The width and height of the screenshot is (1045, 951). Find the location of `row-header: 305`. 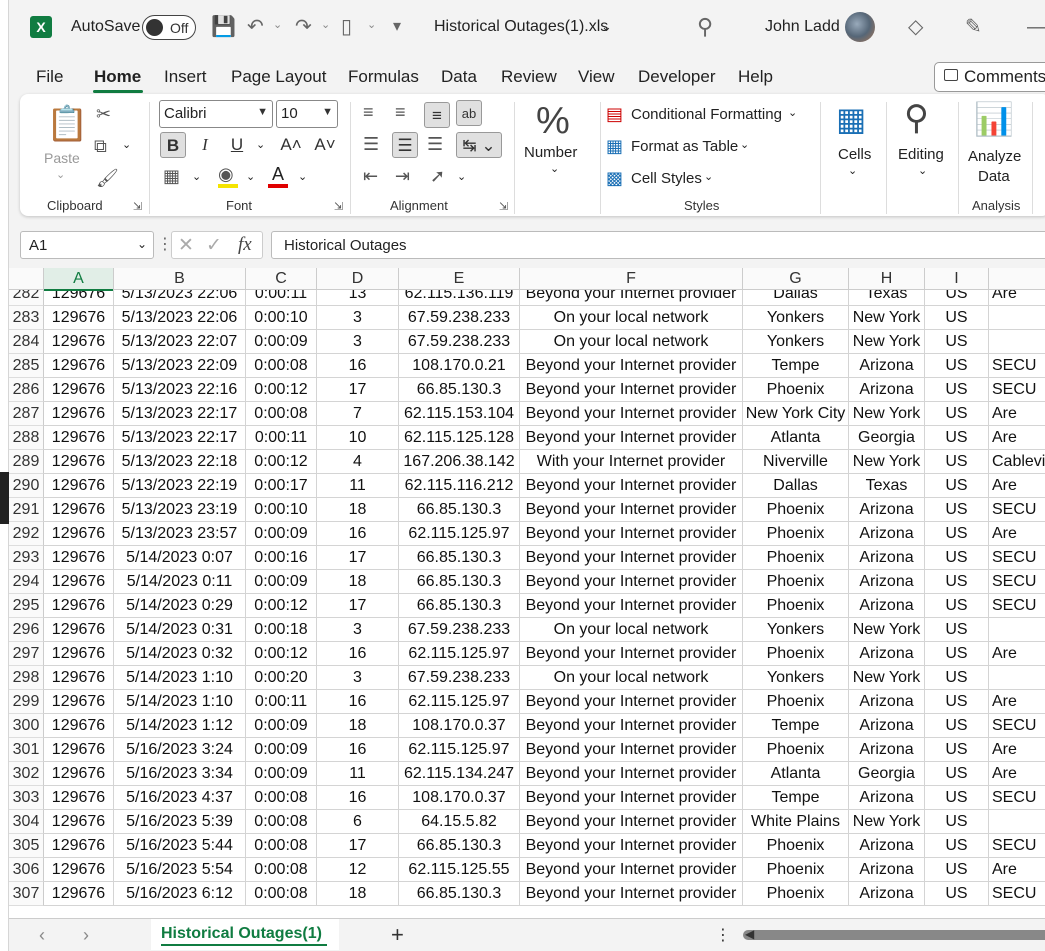

row-header: 305 is located at coordinates (26, 846).